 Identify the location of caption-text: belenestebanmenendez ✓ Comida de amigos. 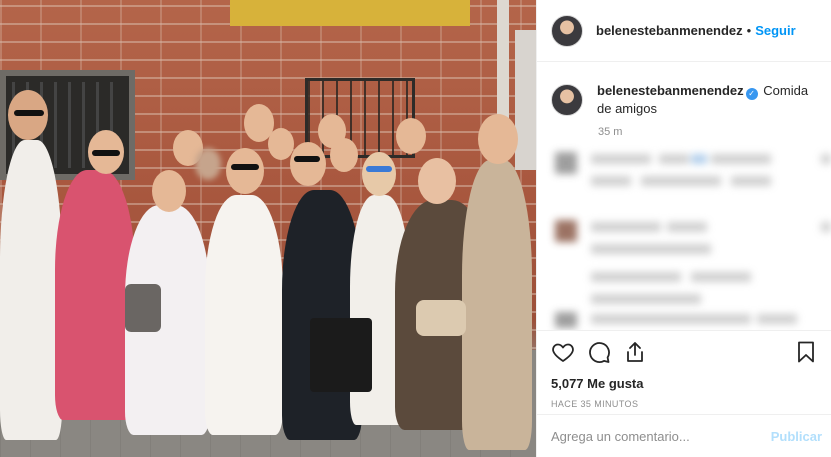
(707, 100).